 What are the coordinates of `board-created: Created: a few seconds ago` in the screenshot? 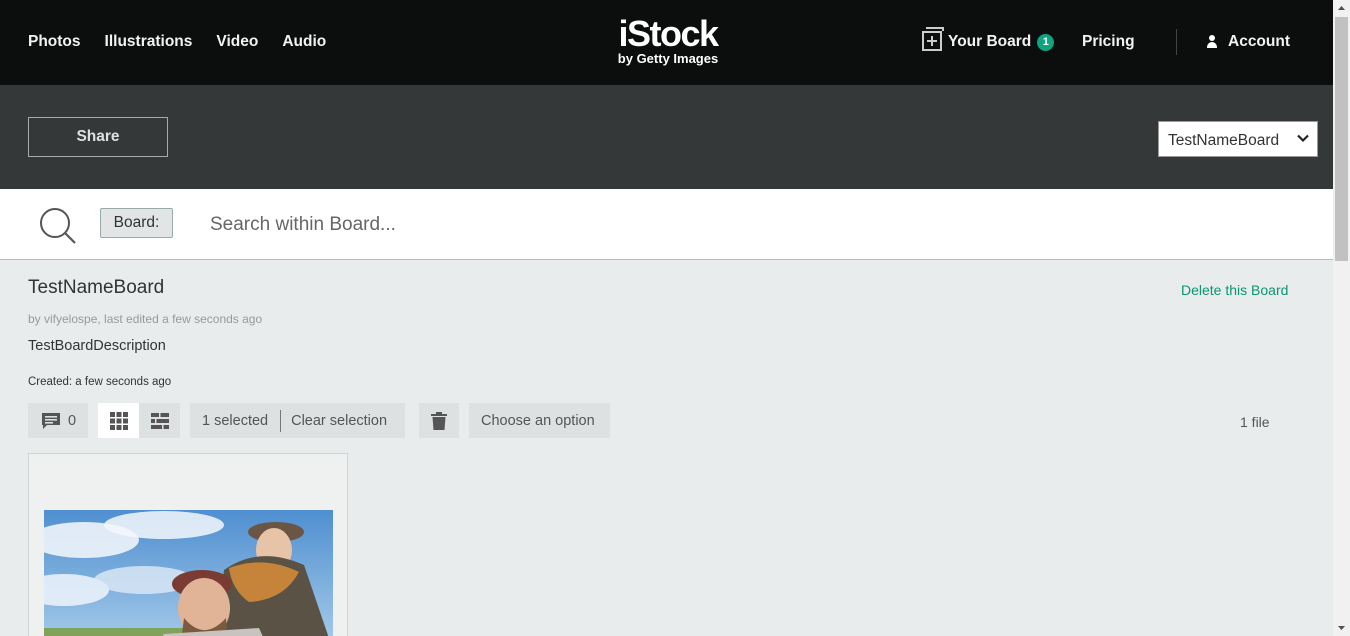 It's located at (100, 382).